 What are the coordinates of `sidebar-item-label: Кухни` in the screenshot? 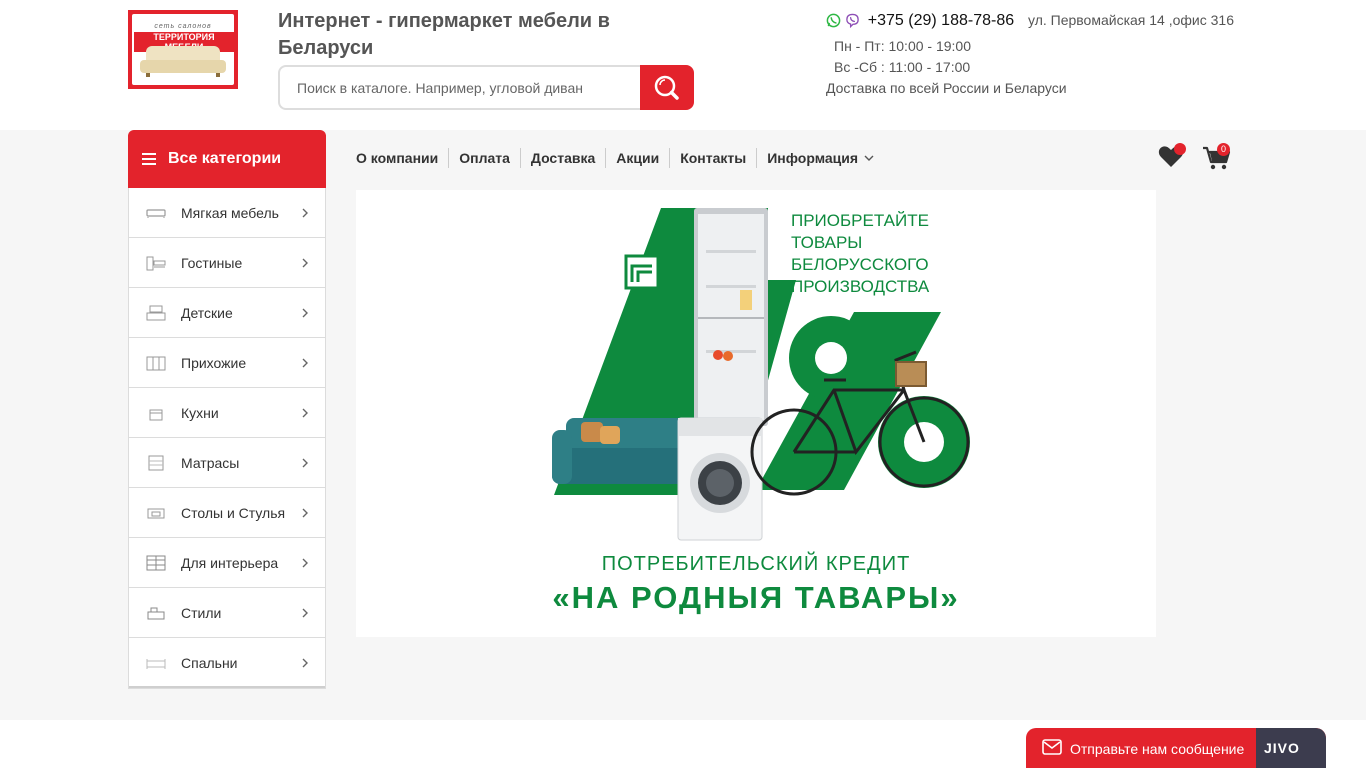 It's located at (200, 413).